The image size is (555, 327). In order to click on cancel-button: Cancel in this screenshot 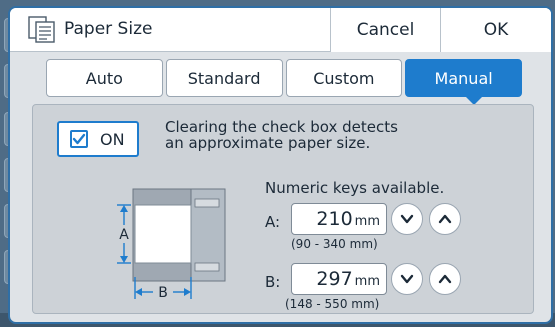, I will do `click(385, 30)`.